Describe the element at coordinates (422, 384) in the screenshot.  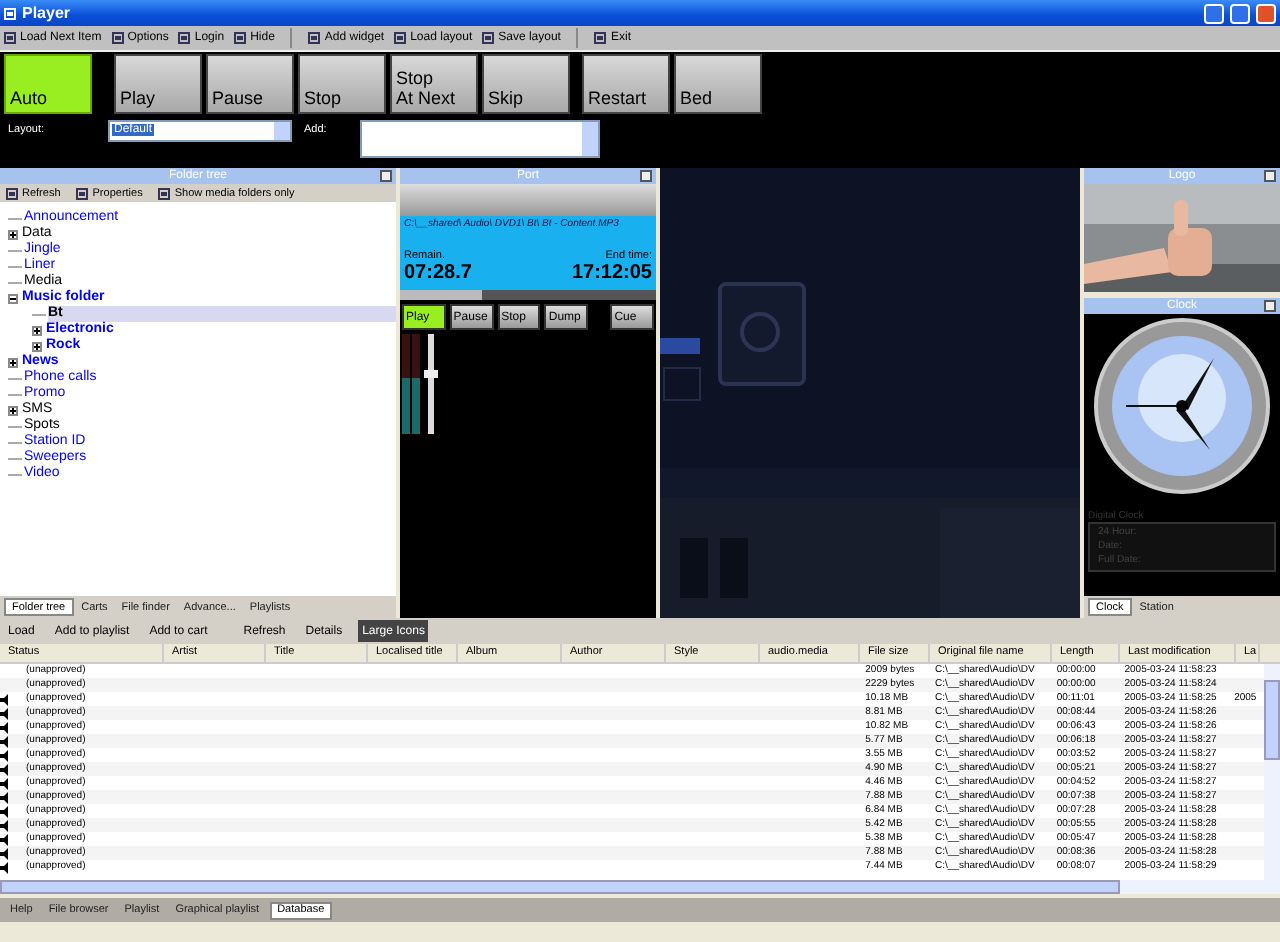
I see `level-meter-drawing` at that location.